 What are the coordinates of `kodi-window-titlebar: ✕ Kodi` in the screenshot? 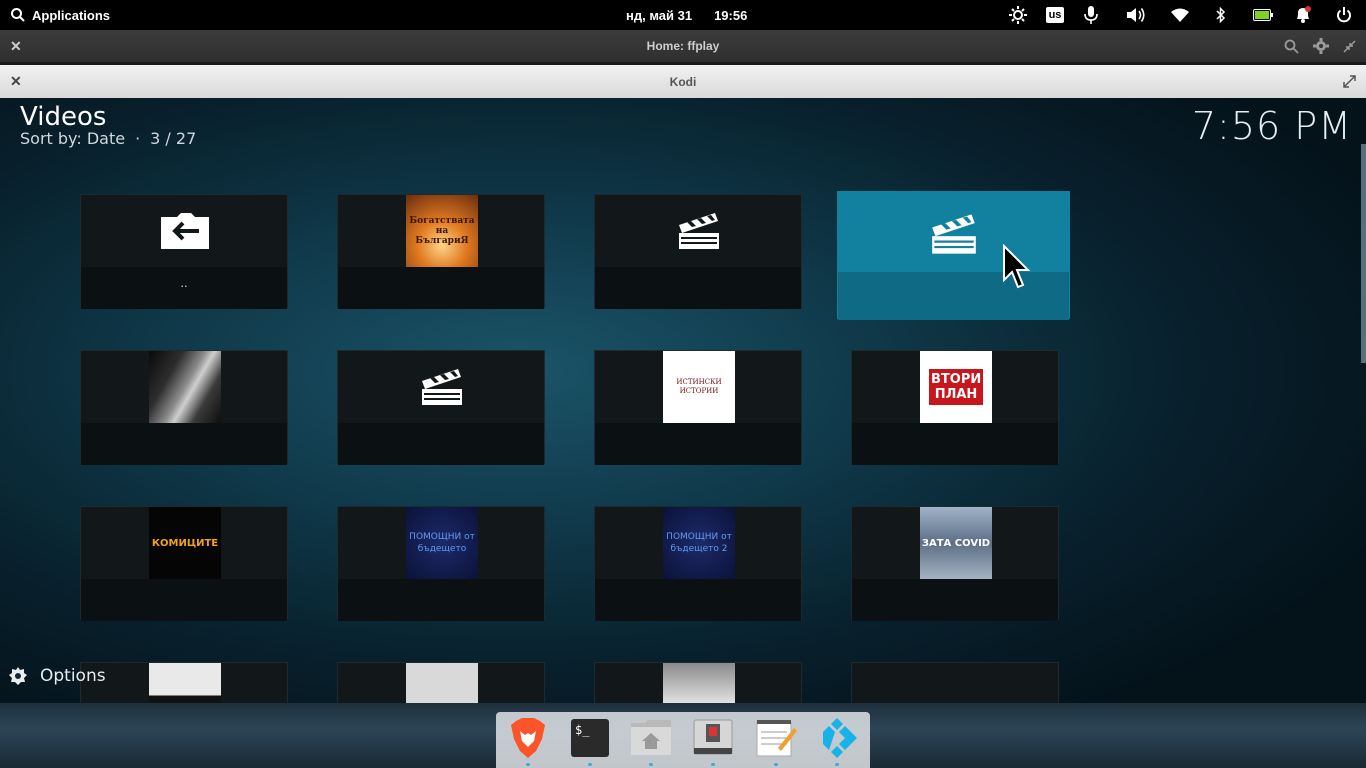 It's located at (683, 81).